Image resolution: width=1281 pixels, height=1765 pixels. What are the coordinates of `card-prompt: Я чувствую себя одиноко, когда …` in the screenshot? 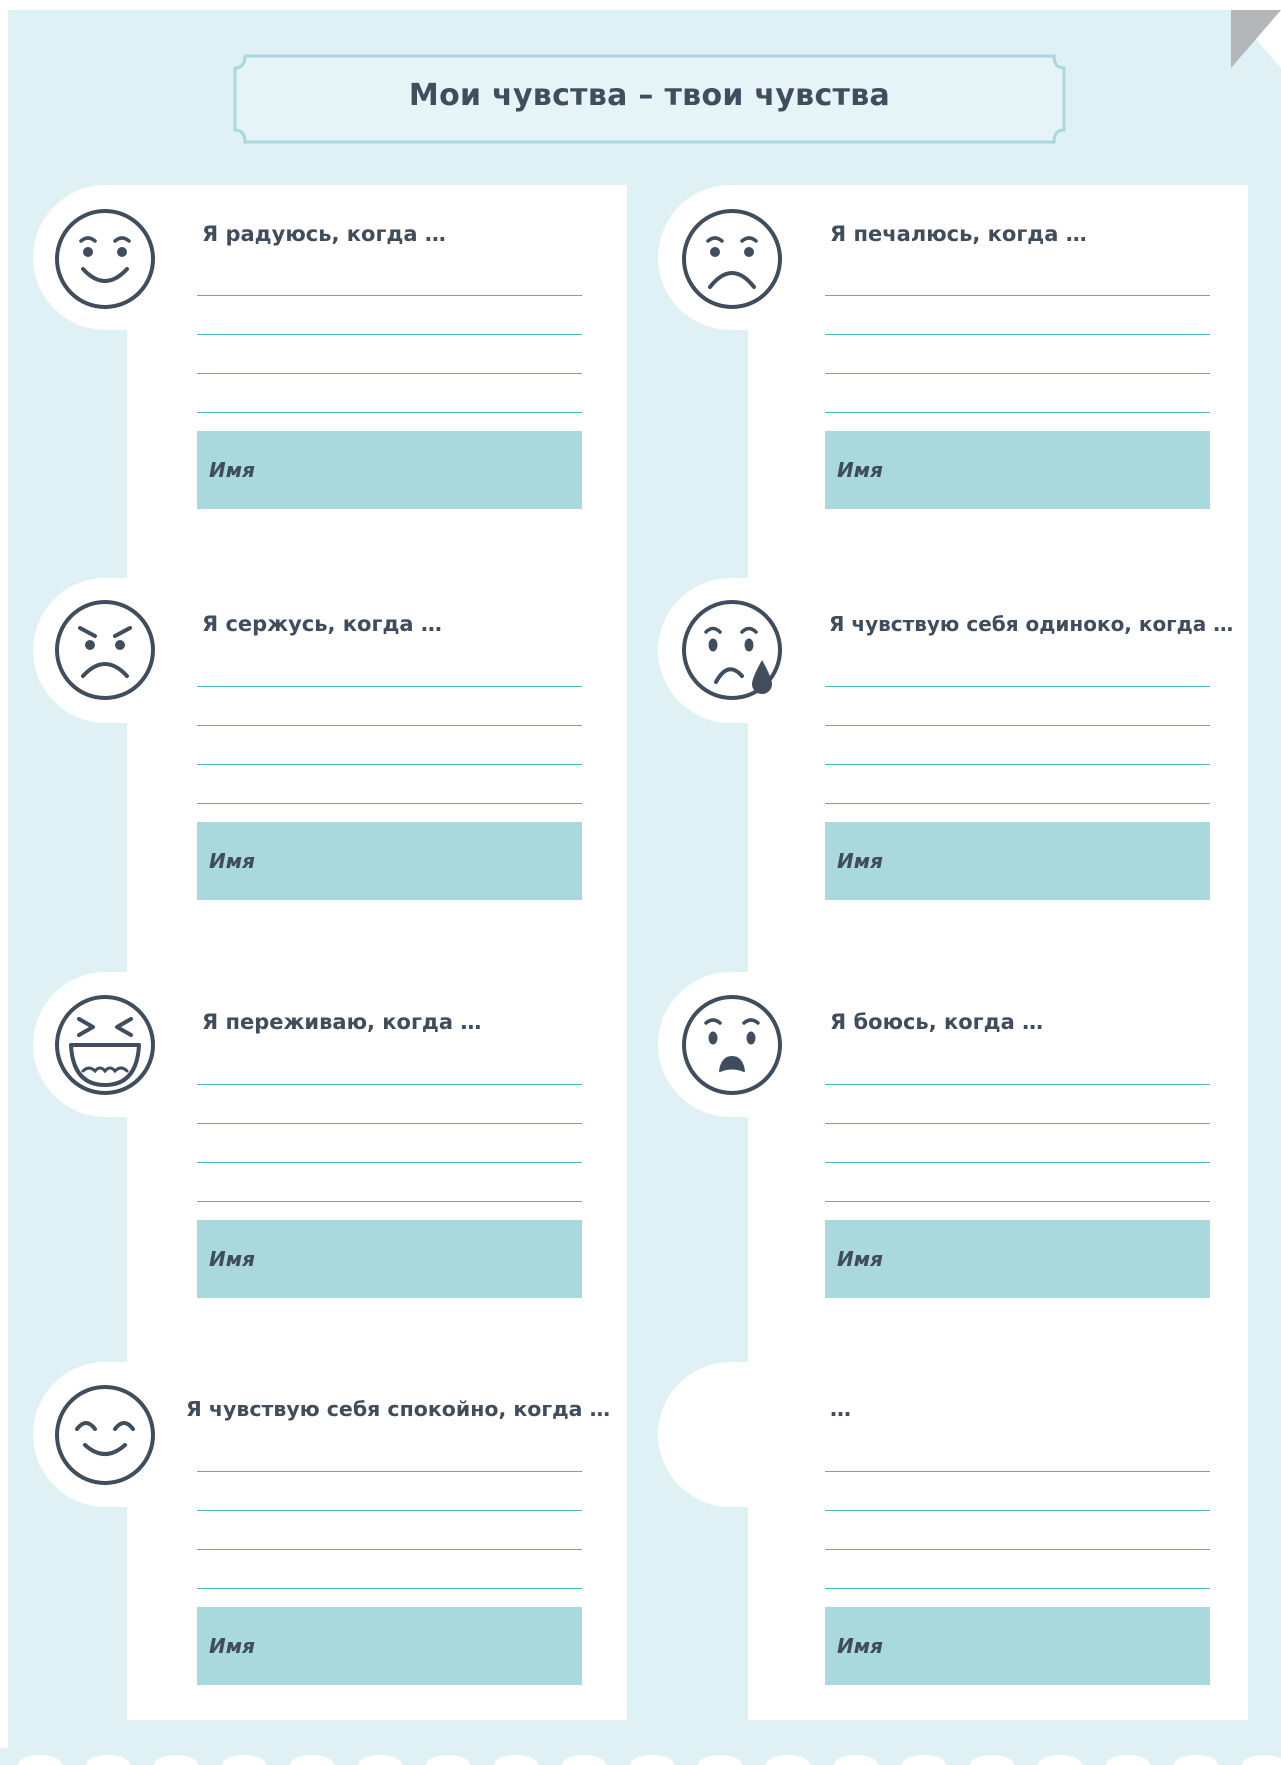 It's located at (1031, 624).